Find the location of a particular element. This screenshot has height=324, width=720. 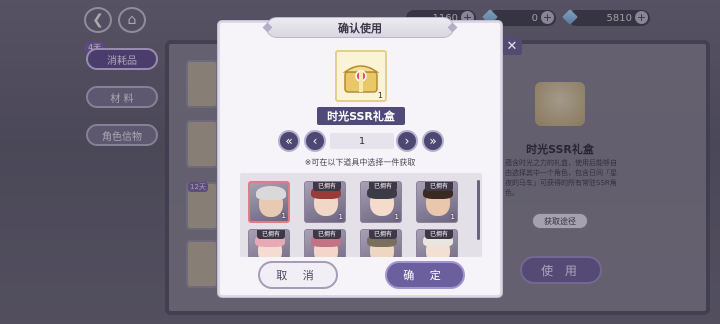

quantity-decrease-button: ‹ is located at coordinates (315, 141).